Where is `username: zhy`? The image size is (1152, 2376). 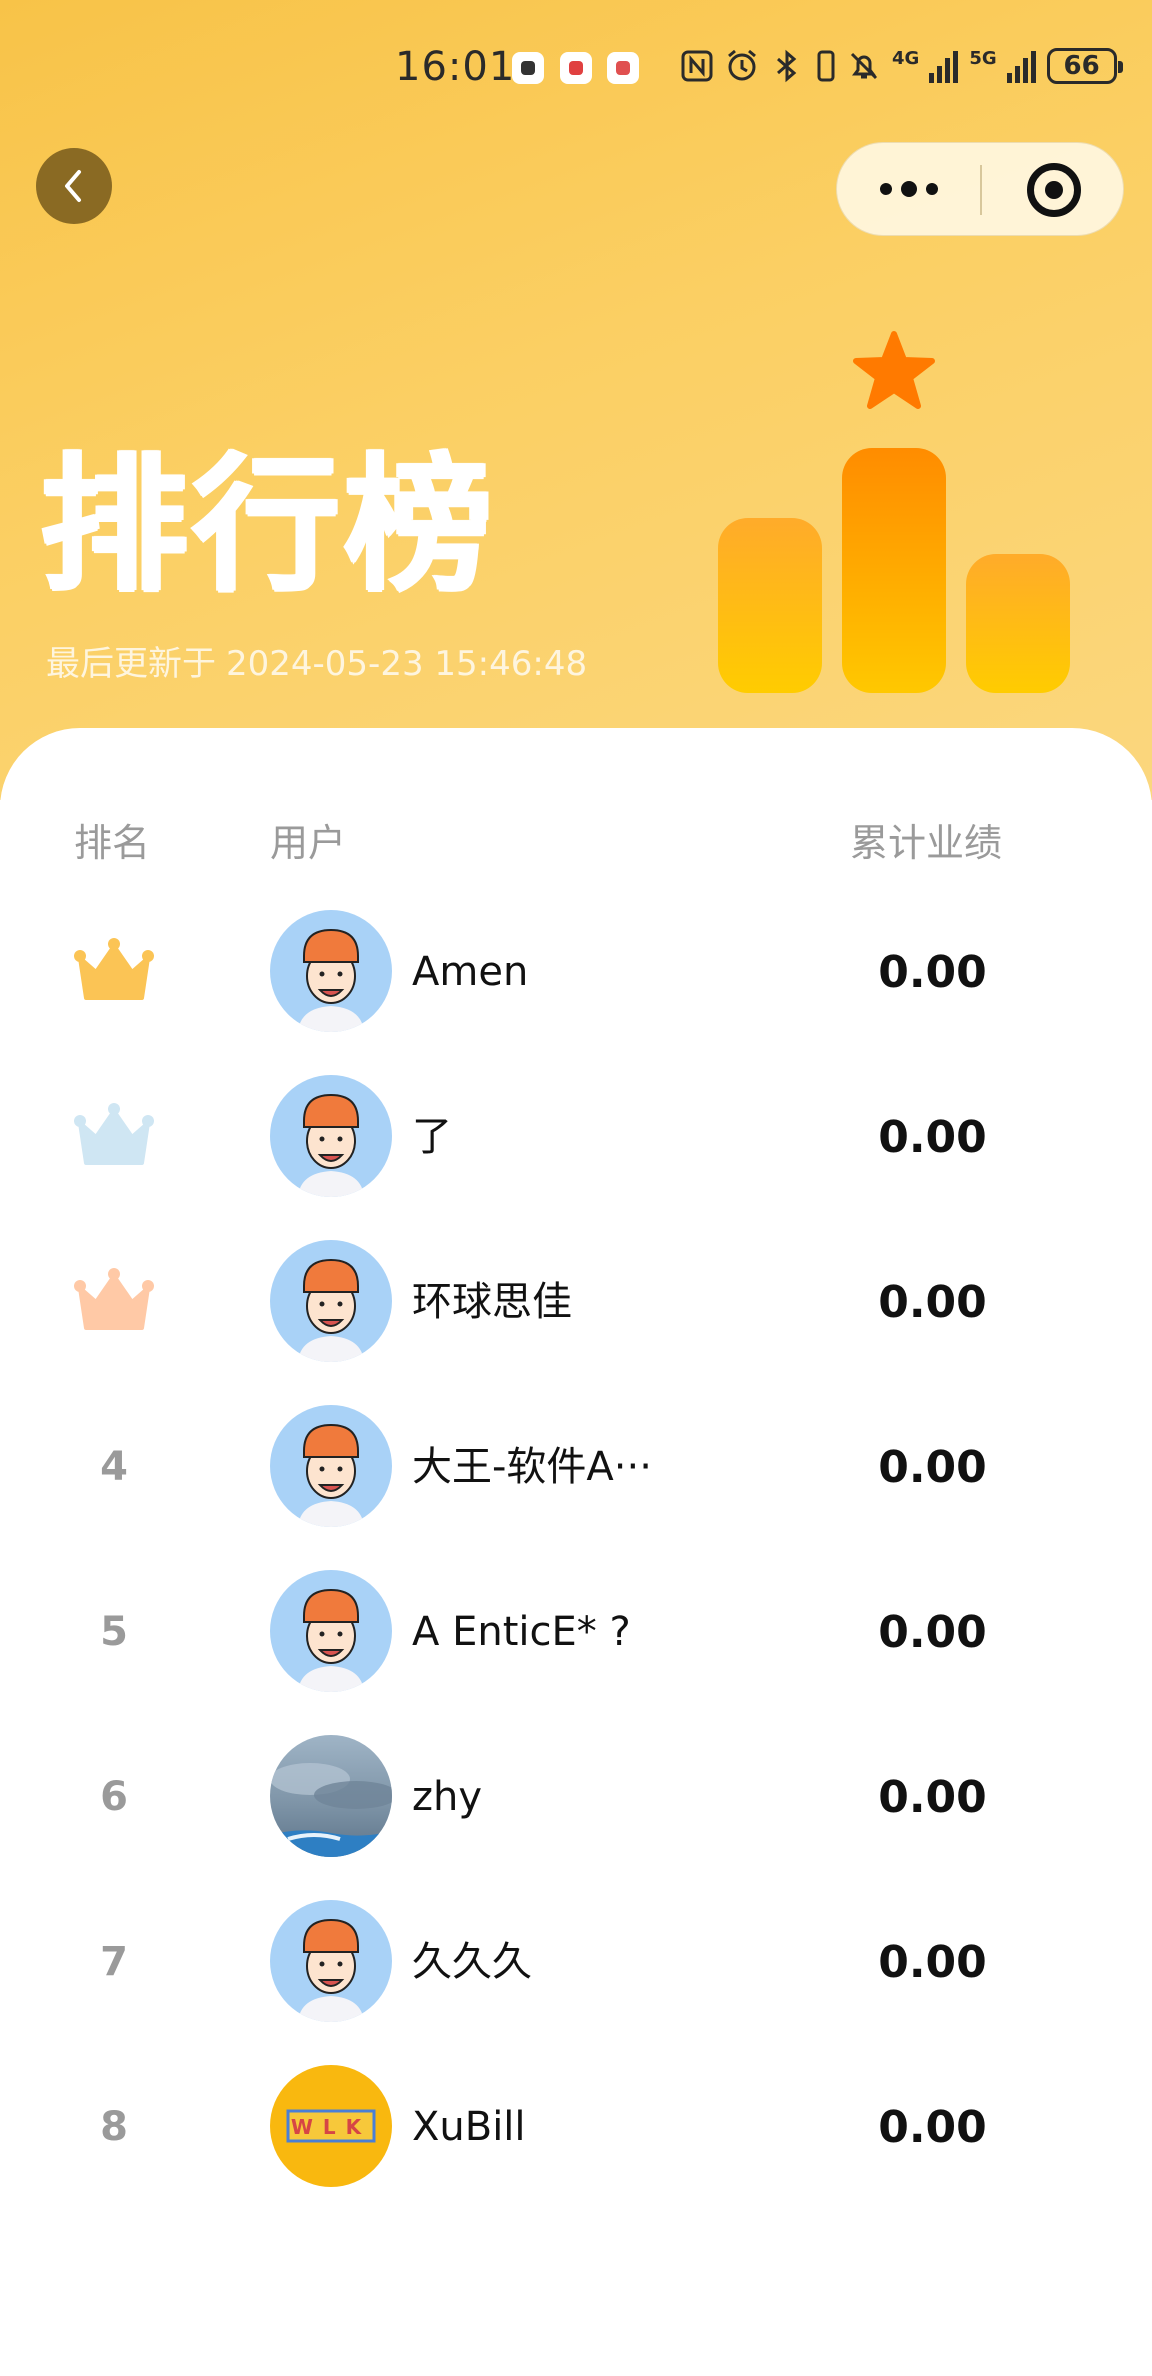
username: zhy is located at coordinates (447, 1797).